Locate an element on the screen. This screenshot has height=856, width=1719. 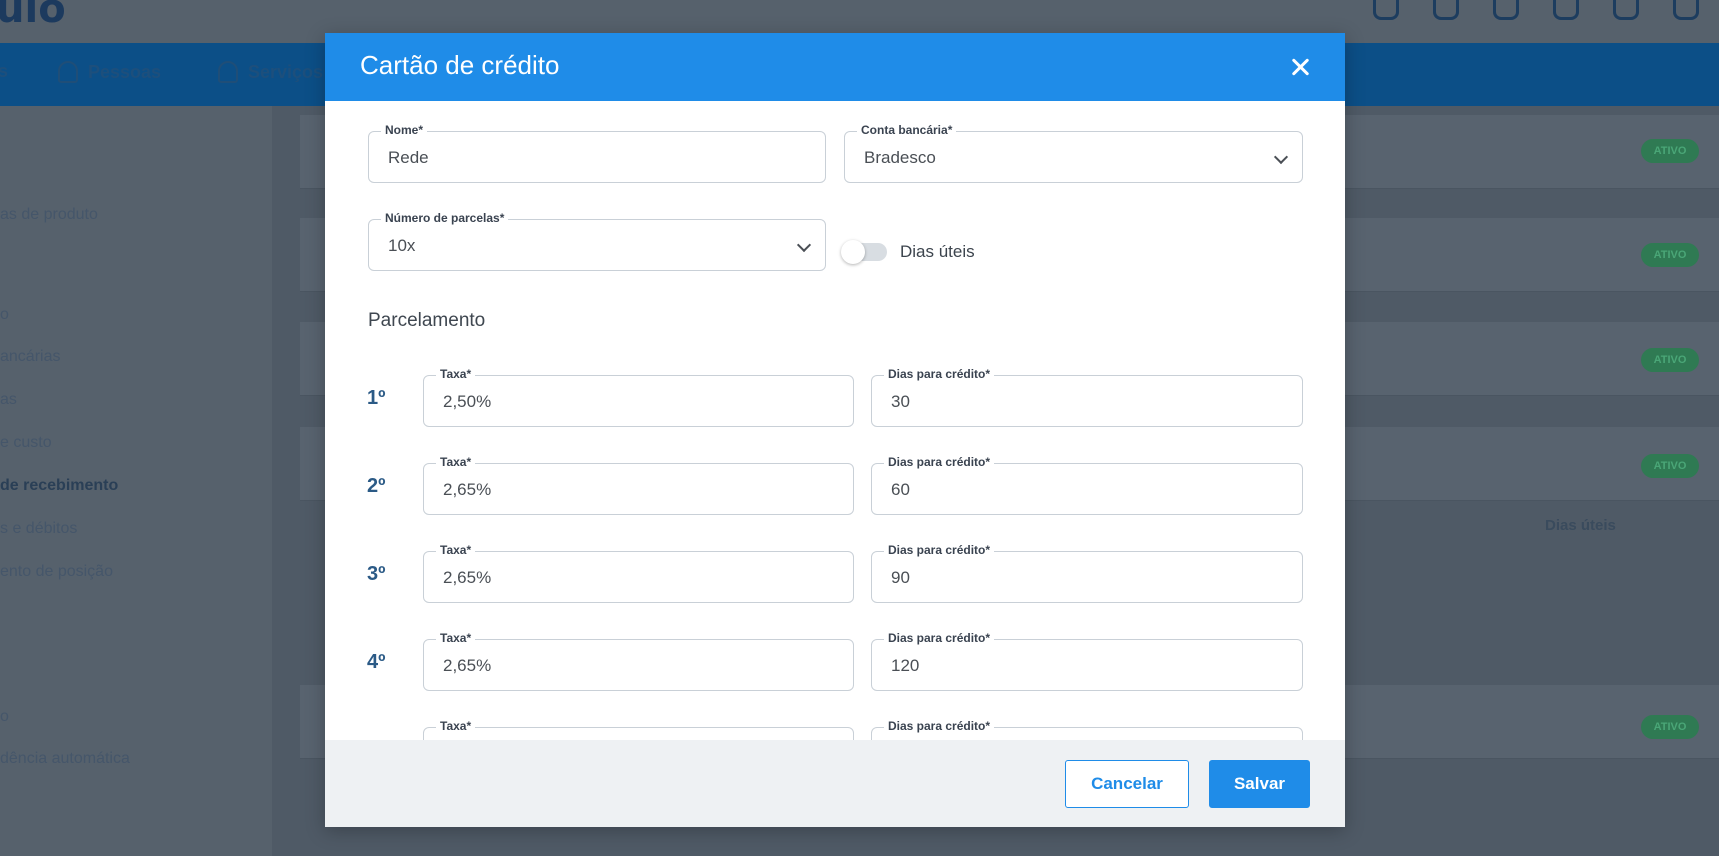
sidebar-item: as is located at coordinates (8, 399).